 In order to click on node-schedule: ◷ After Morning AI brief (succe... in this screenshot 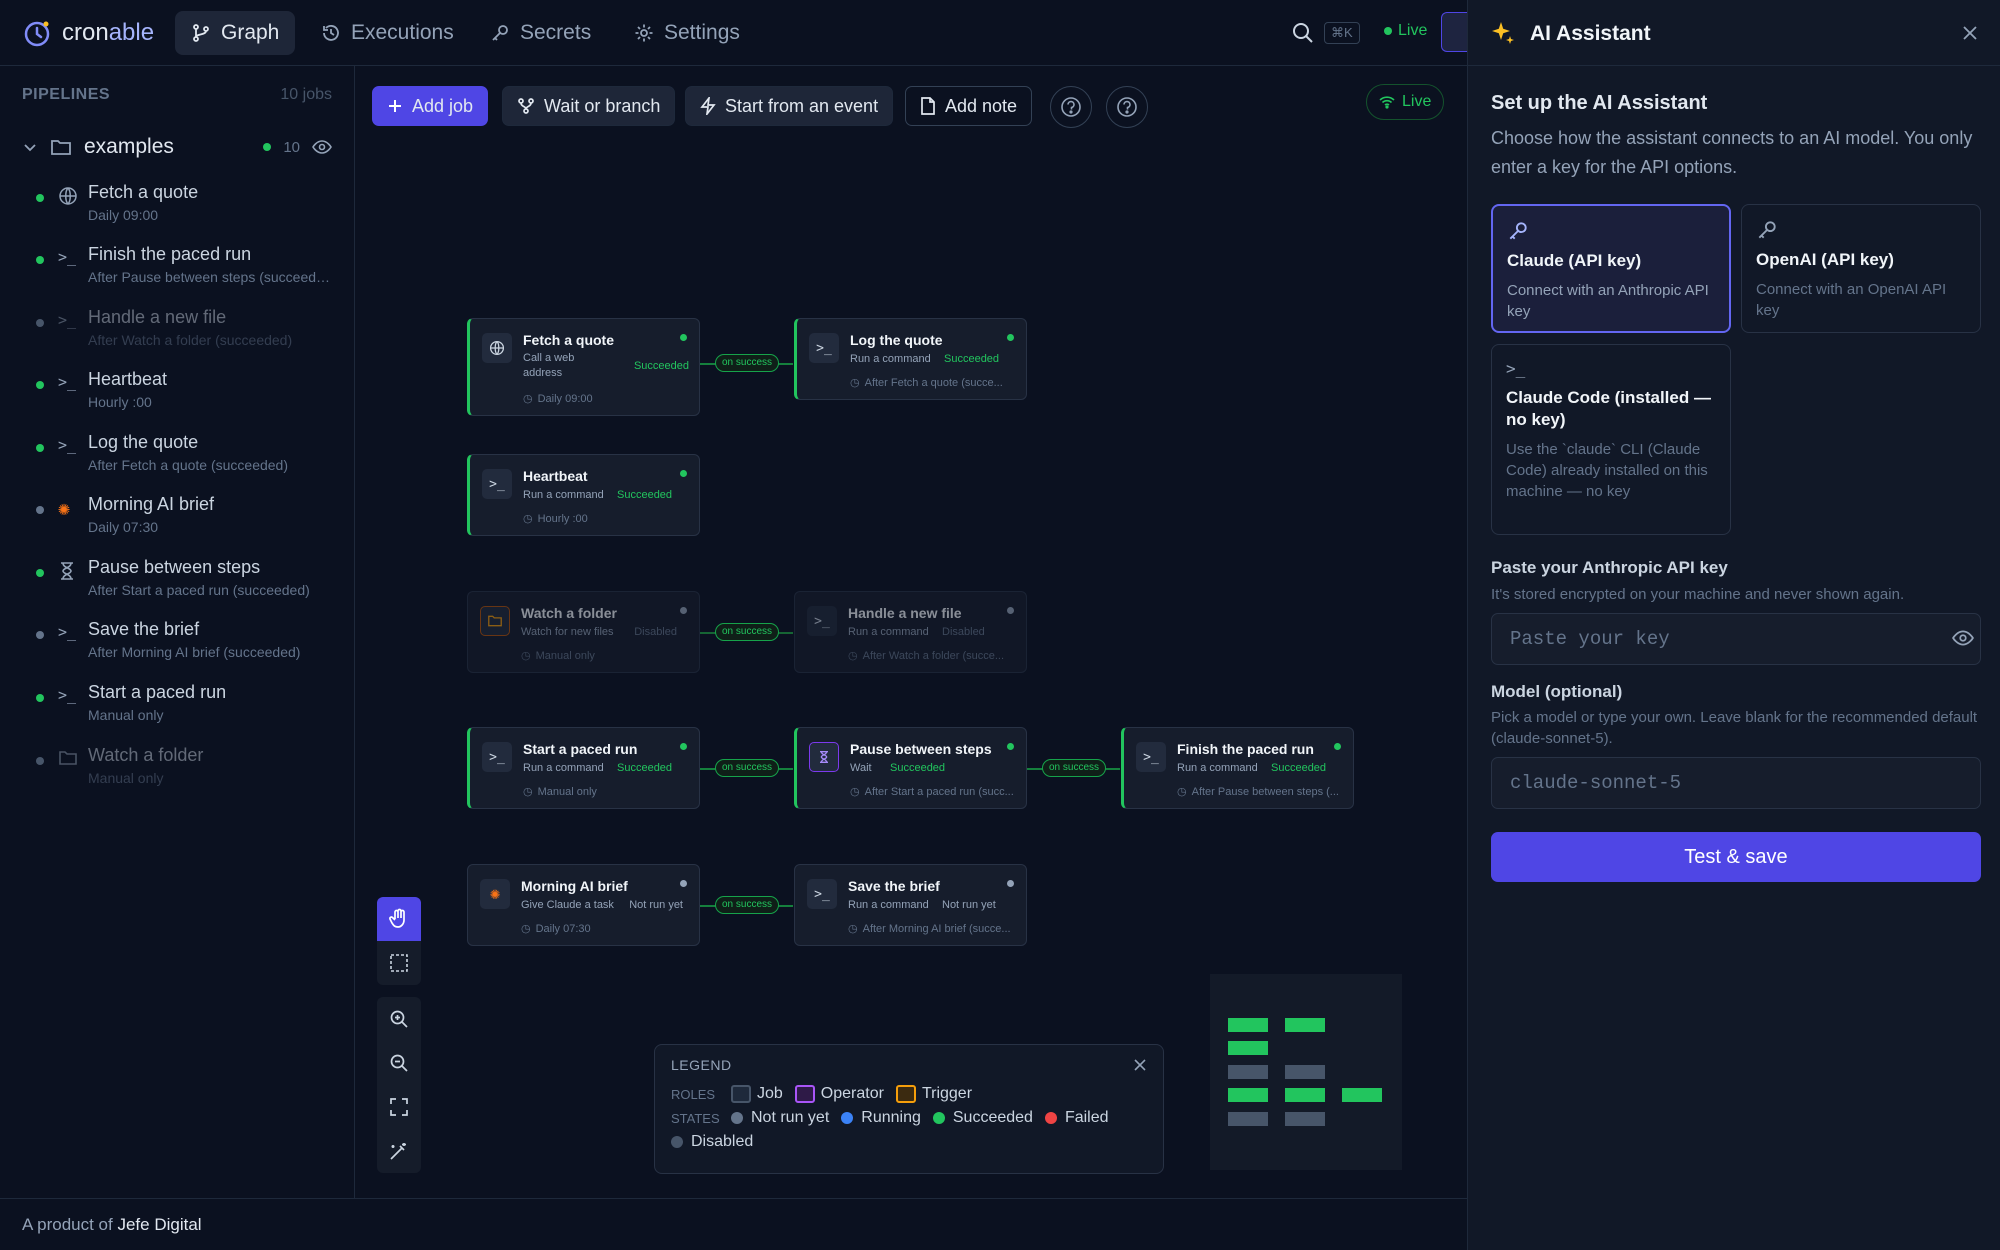, I will do `click(929, 929)`.